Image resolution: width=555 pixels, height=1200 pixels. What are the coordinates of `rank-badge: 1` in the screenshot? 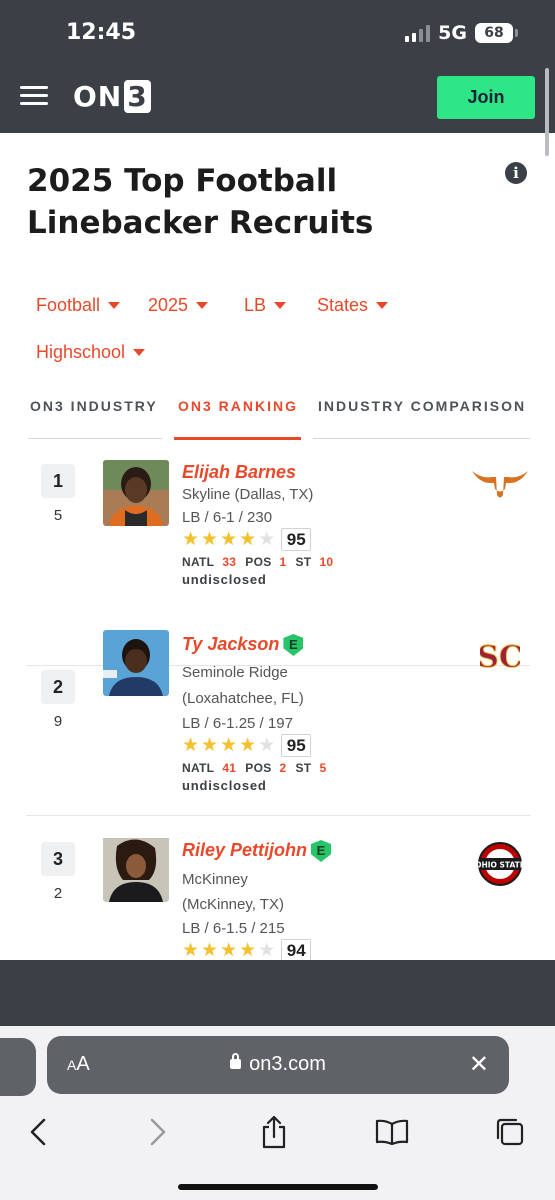 It's located at (58, 481).